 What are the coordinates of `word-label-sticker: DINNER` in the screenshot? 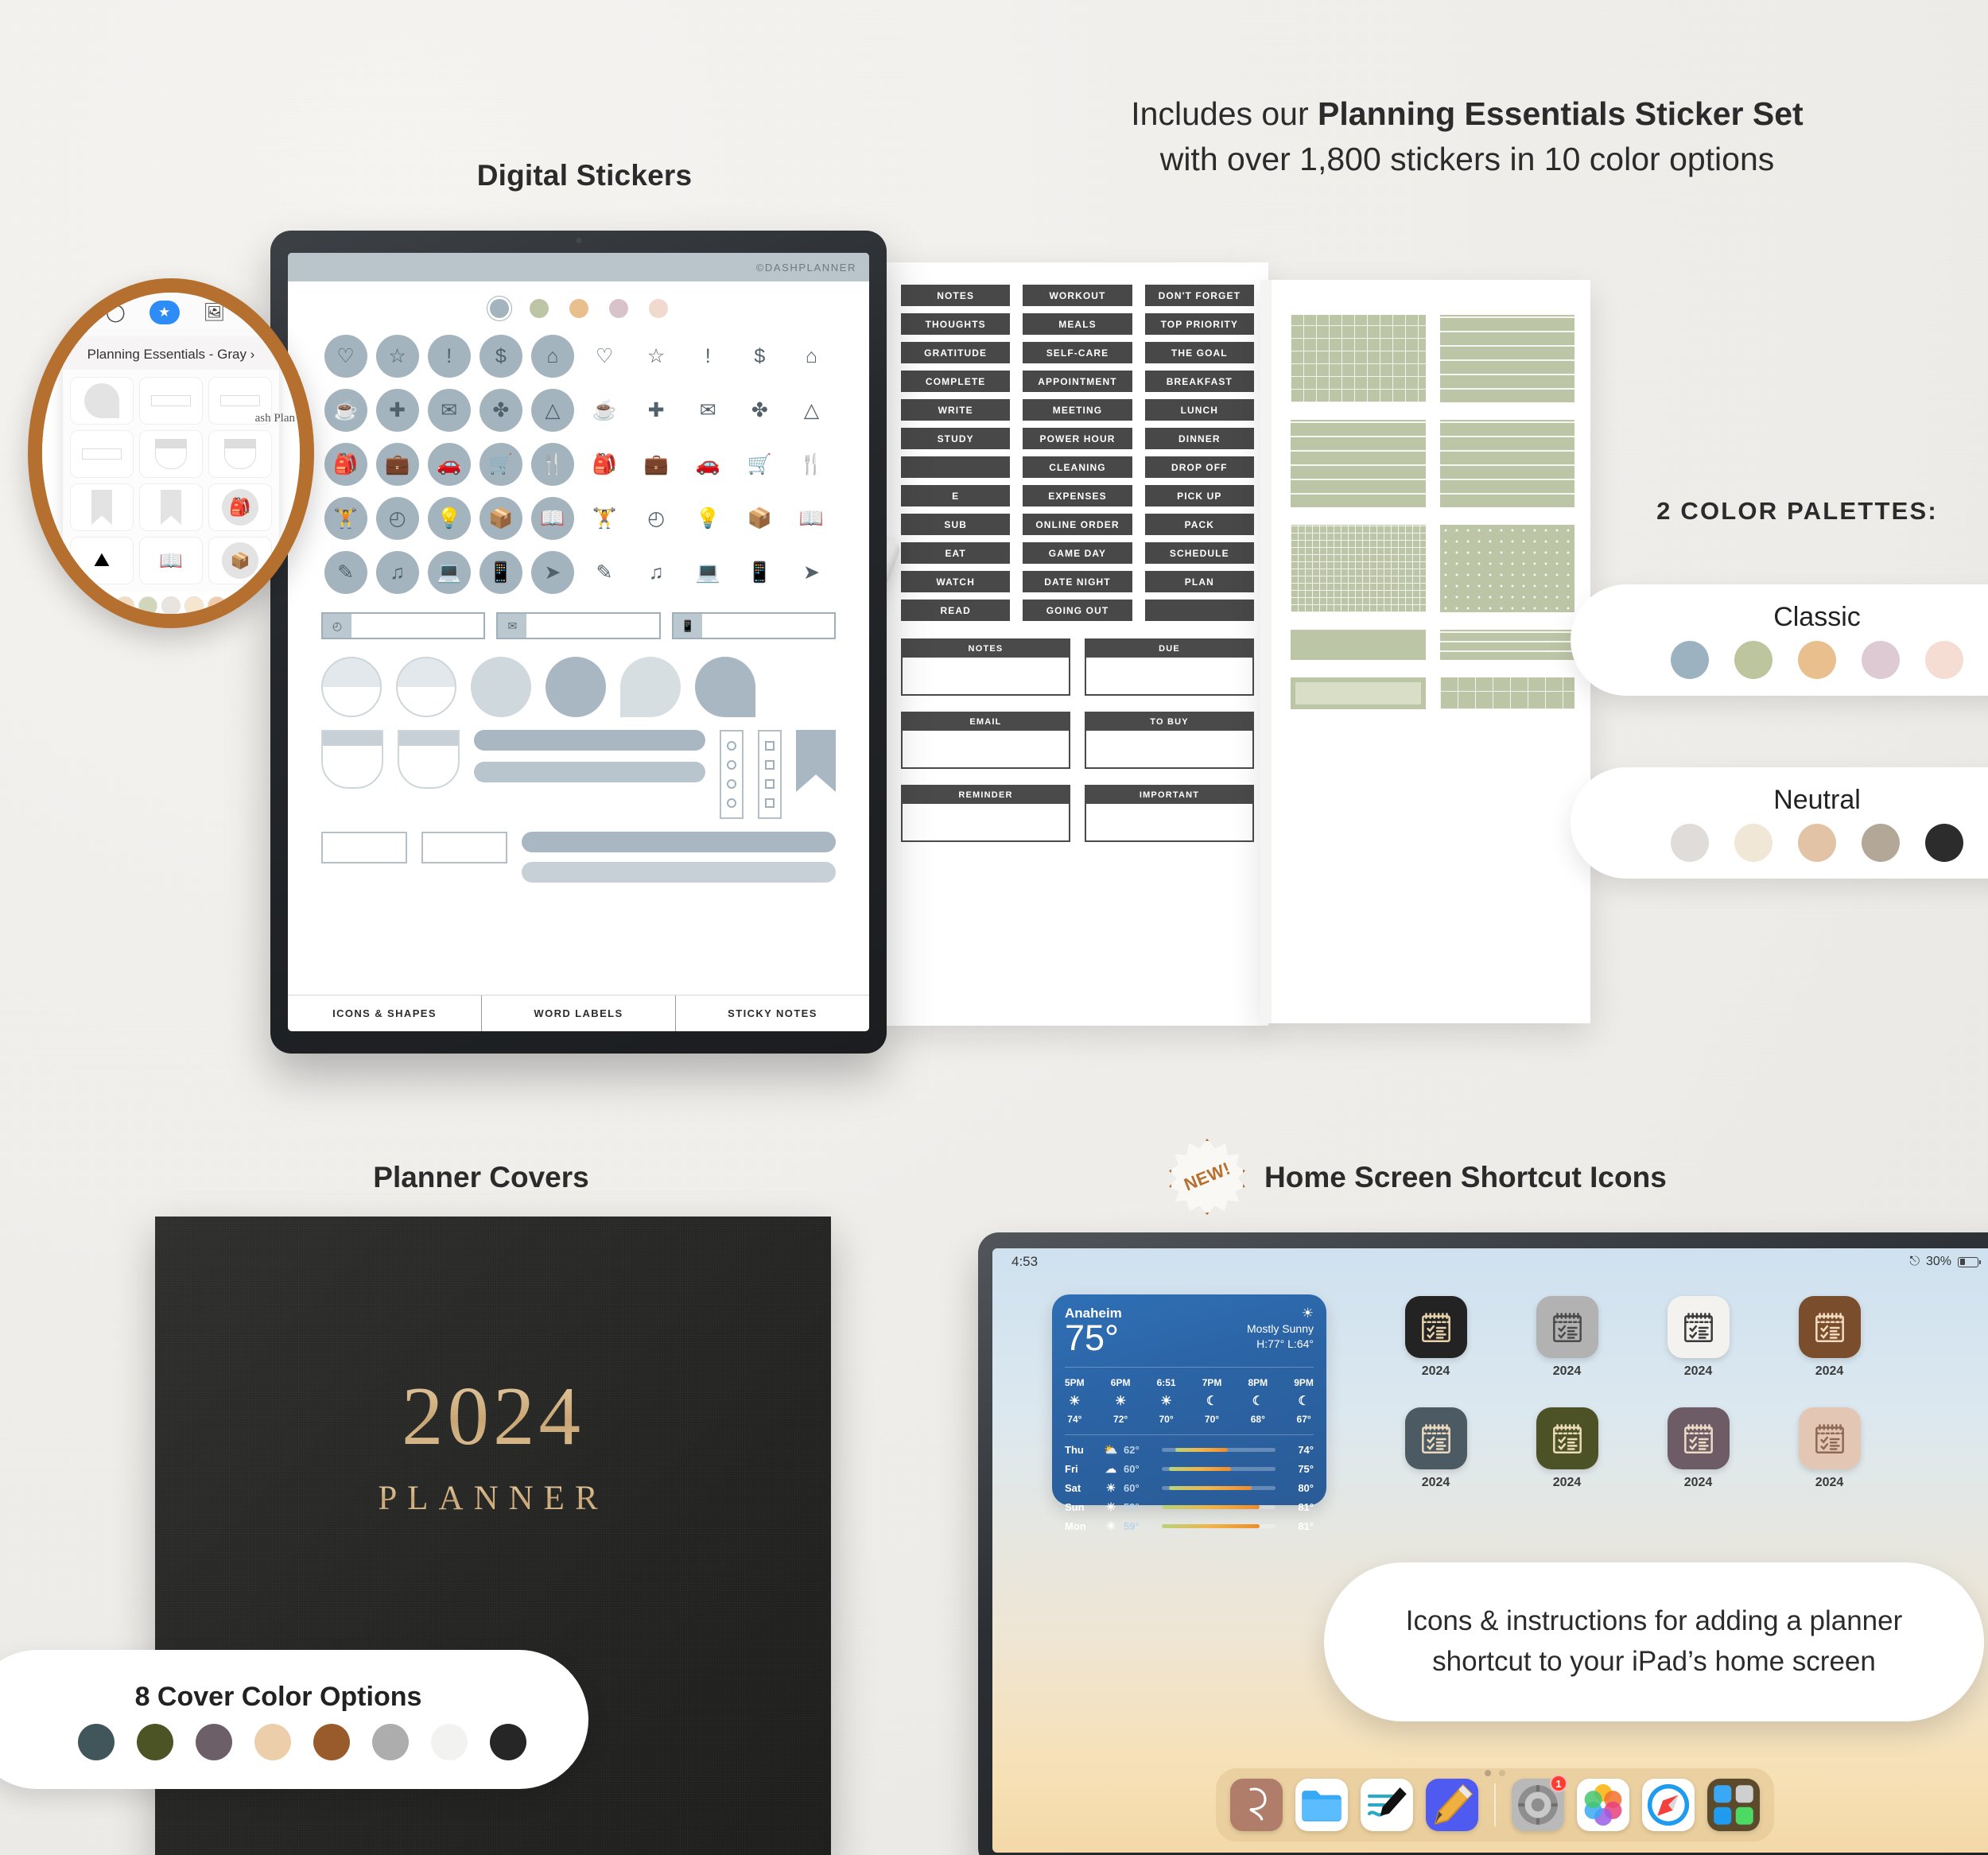 It's located at (1199, 438).